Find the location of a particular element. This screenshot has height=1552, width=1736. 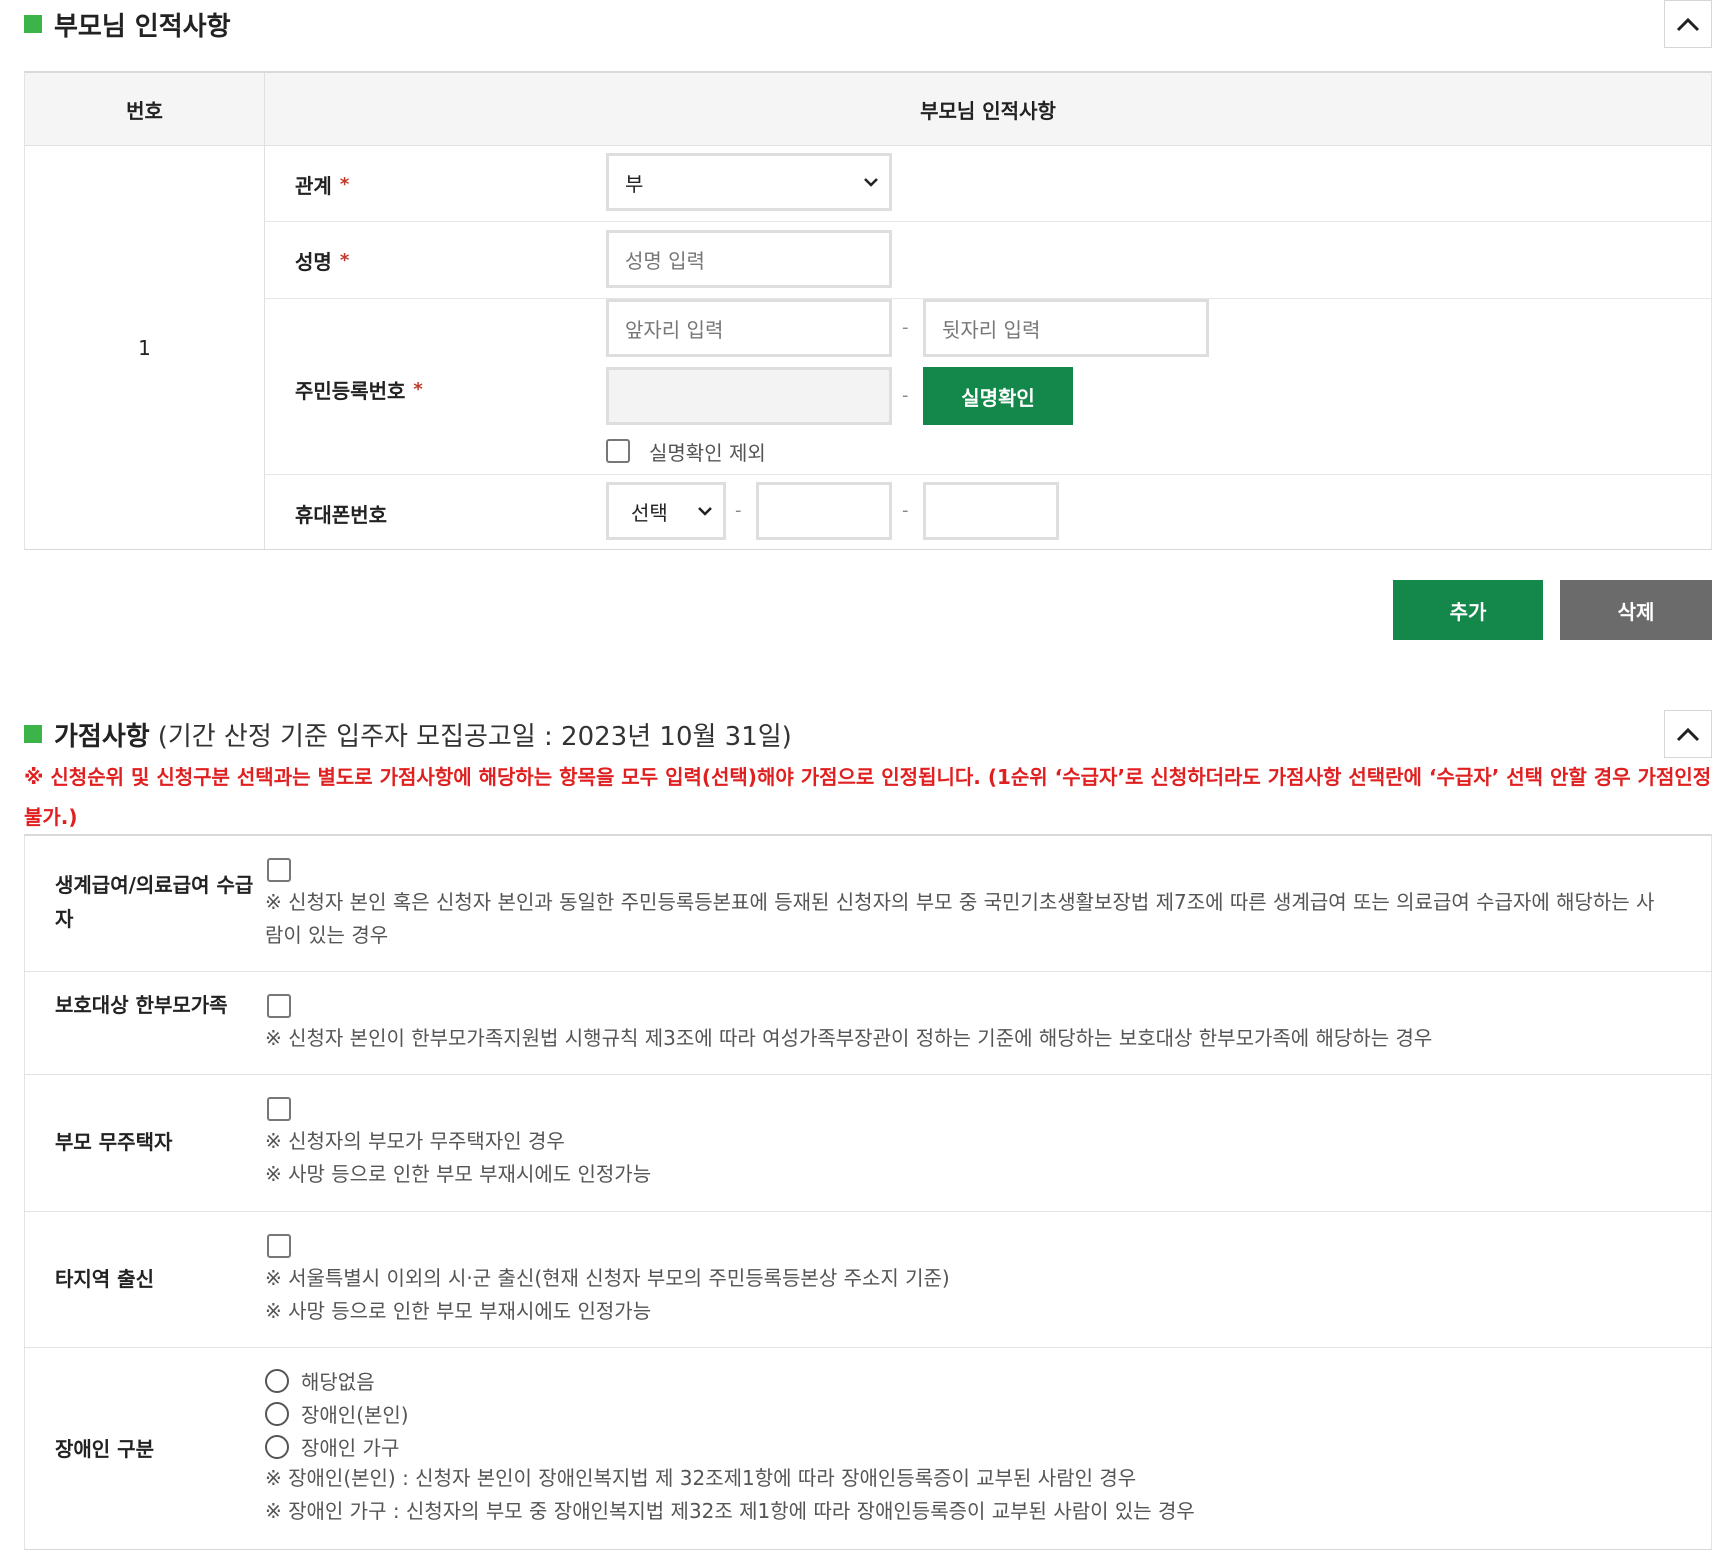

collapse-bonus-section-button is located at coordinates (1688, 734).